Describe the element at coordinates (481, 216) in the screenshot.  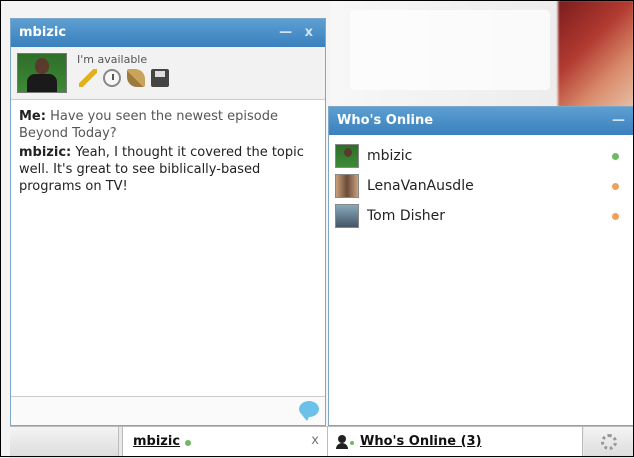
I see `user-list-item: Tom Disher` at that location.